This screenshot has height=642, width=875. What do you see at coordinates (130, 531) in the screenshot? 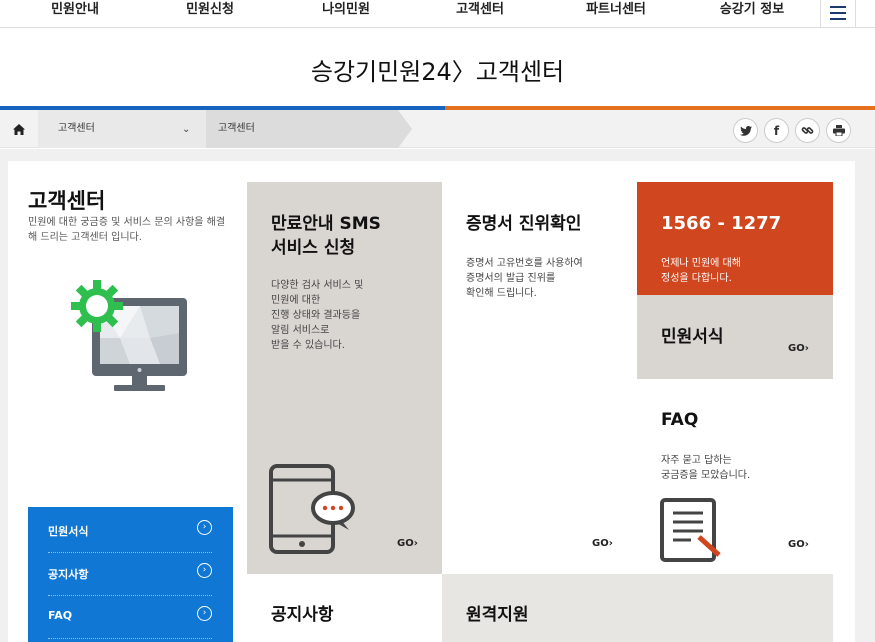
I see `sidebar-item-forms: 민원서식 ›` at bounding box center [130, 531].